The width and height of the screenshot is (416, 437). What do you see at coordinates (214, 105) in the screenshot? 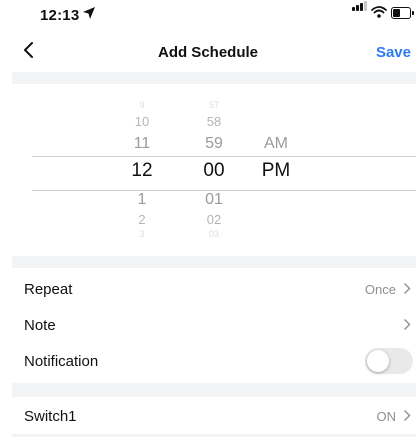
I see `minute-option: 57` at bounding box center [214, 105].